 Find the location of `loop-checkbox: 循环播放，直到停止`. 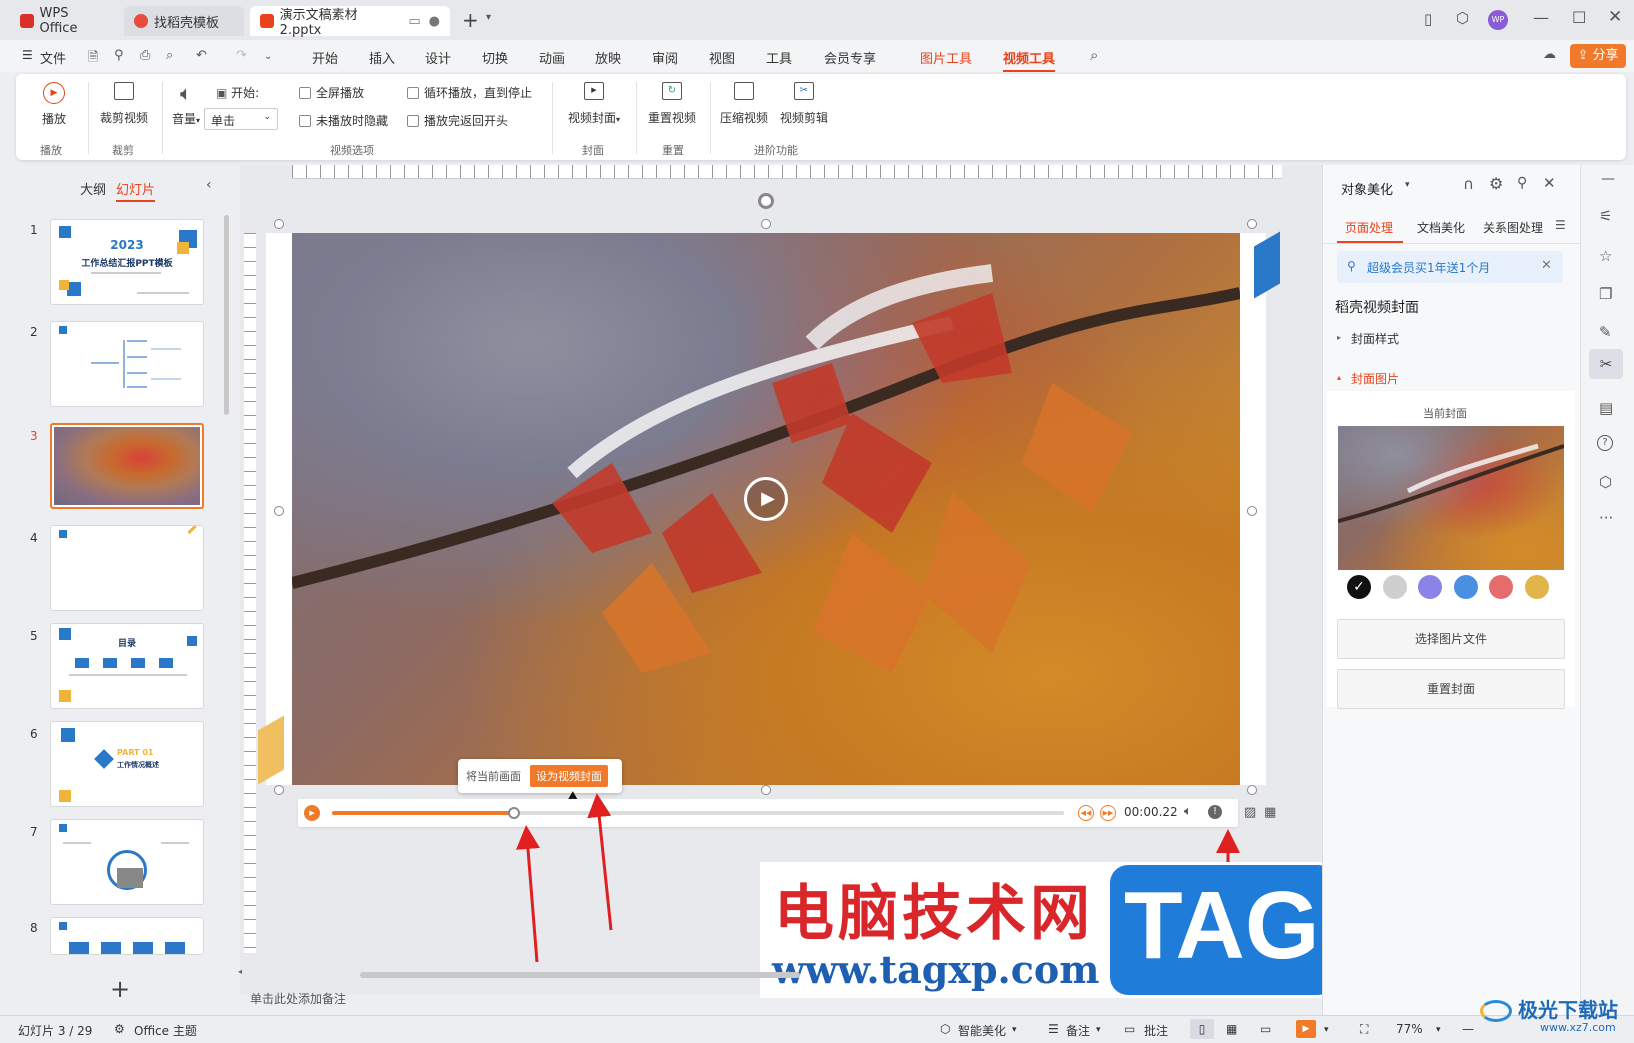

loop-checkbox: 循环播放，直到停止 is located at coordinates (469, 92).